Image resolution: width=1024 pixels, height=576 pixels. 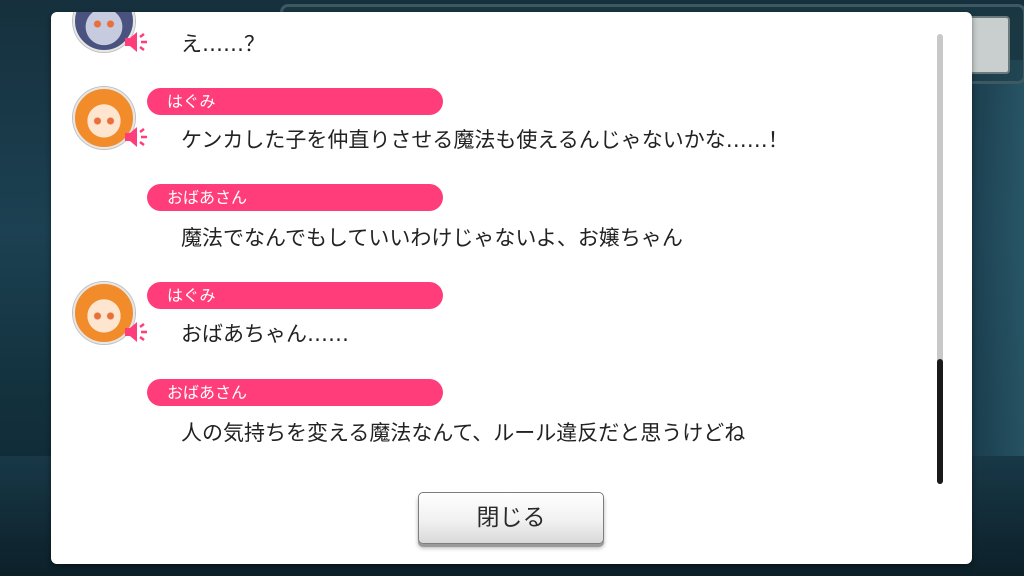 I want to click on background-side-button, so click(x=988, y=45).